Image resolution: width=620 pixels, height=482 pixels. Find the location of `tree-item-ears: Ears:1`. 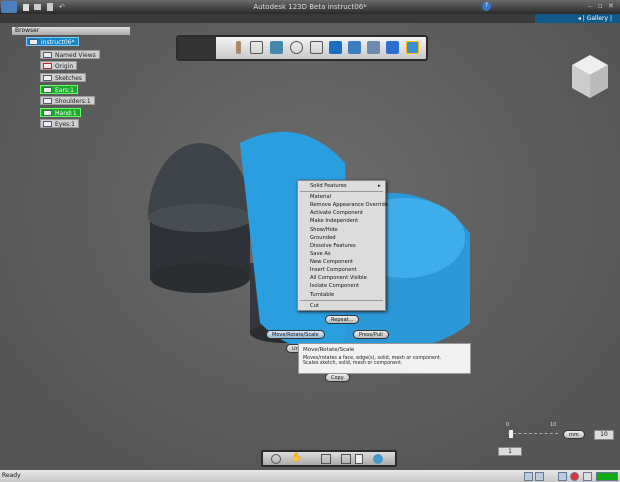

tree-item-ears: Ears:1 is located at coordinates (59, 89).